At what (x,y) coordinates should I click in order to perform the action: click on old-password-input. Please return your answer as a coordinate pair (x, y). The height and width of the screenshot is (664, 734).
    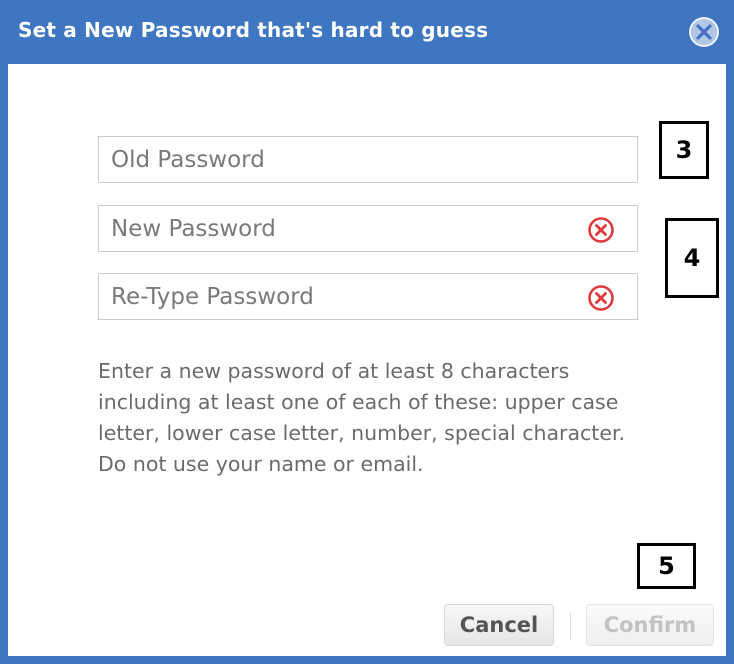
    Looking at the image, I should click on (368, 159).